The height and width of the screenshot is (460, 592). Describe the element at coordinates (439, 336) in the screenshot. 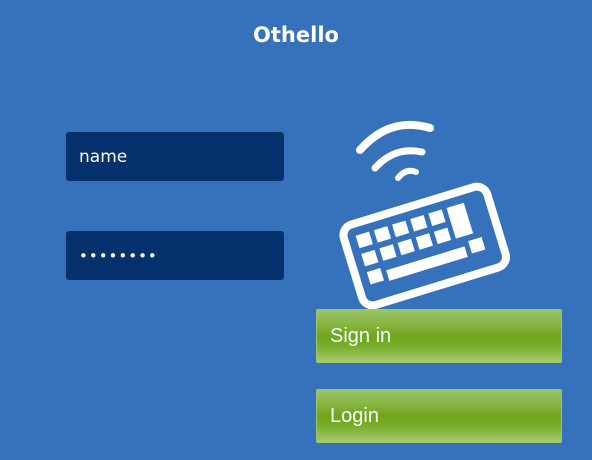

I see `sign-in-button: Sign in` at that location.